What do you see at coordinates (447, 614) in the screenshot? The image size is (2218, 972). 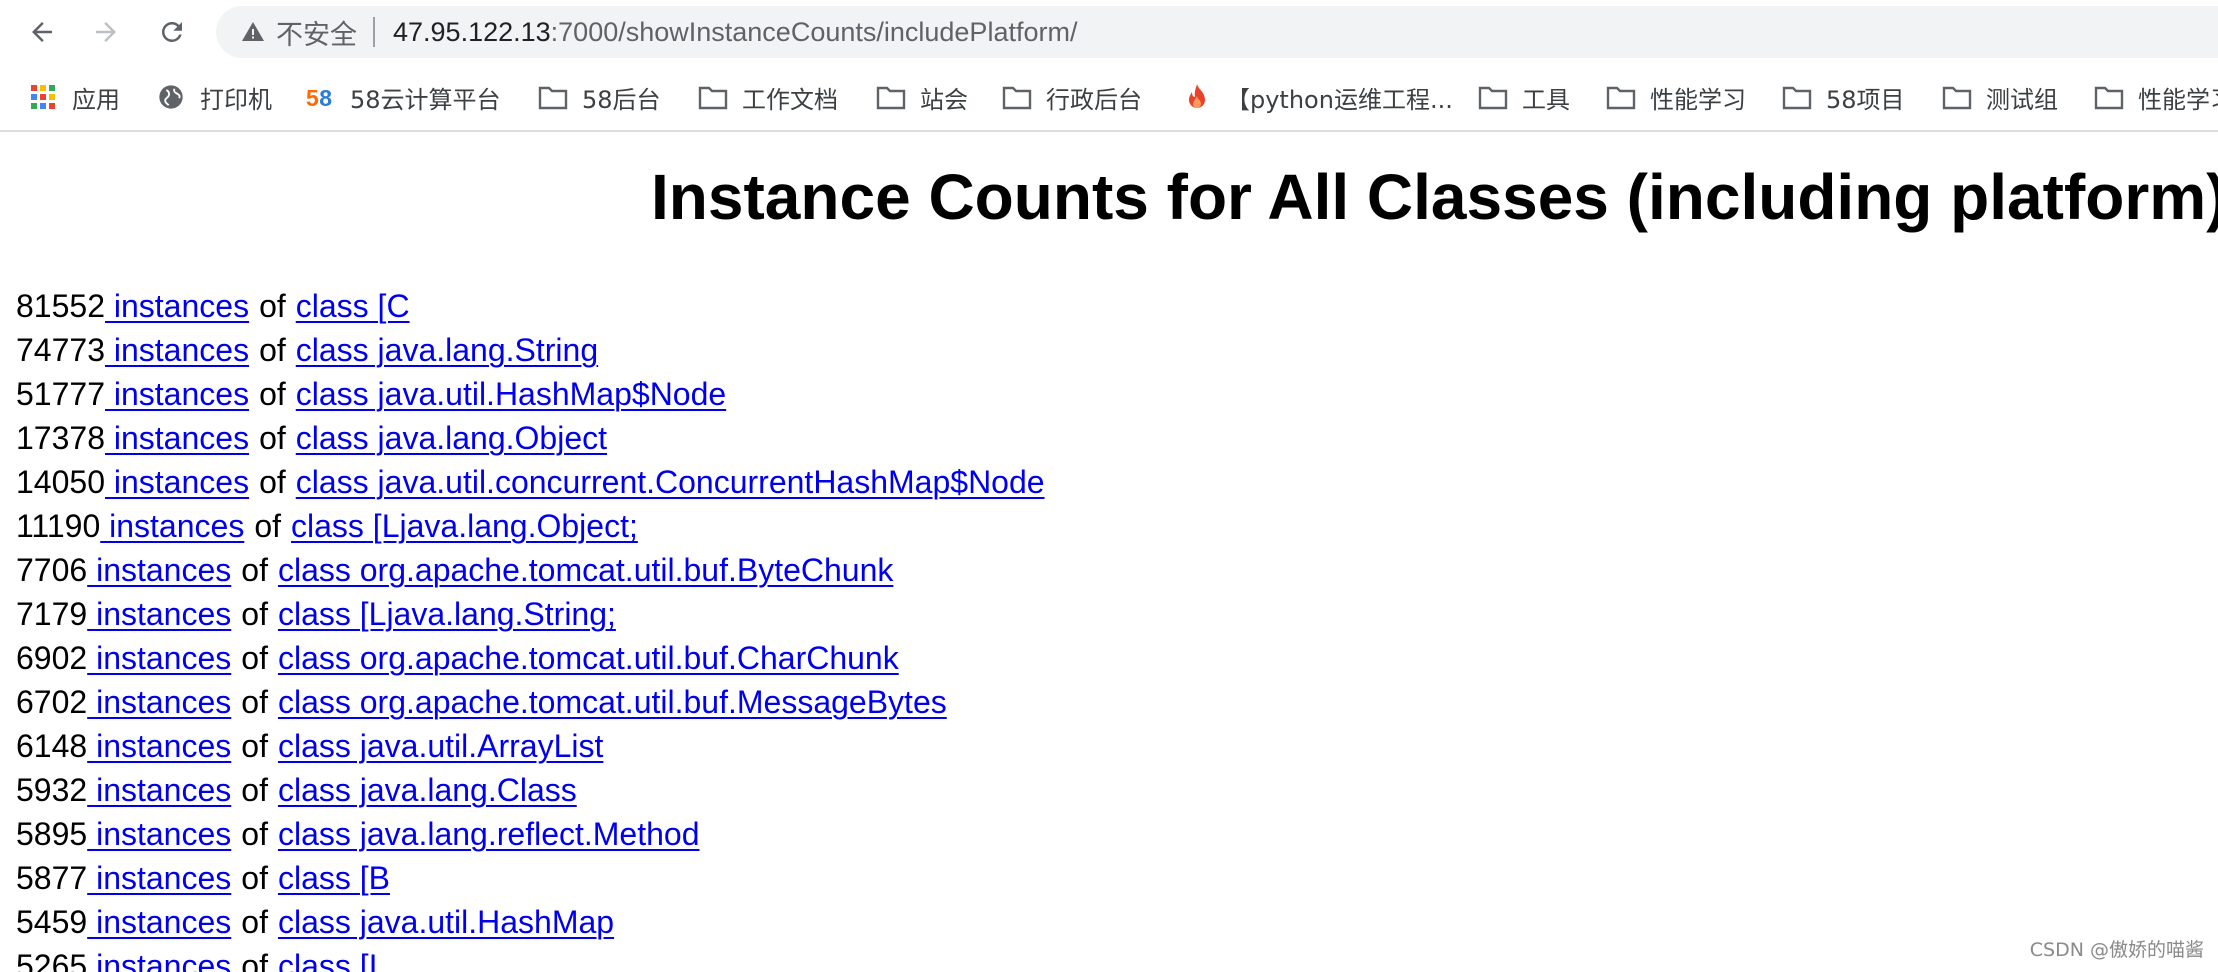 I see `class-link: class [Ljava.lang.String;` at bounding box center [447, 614].